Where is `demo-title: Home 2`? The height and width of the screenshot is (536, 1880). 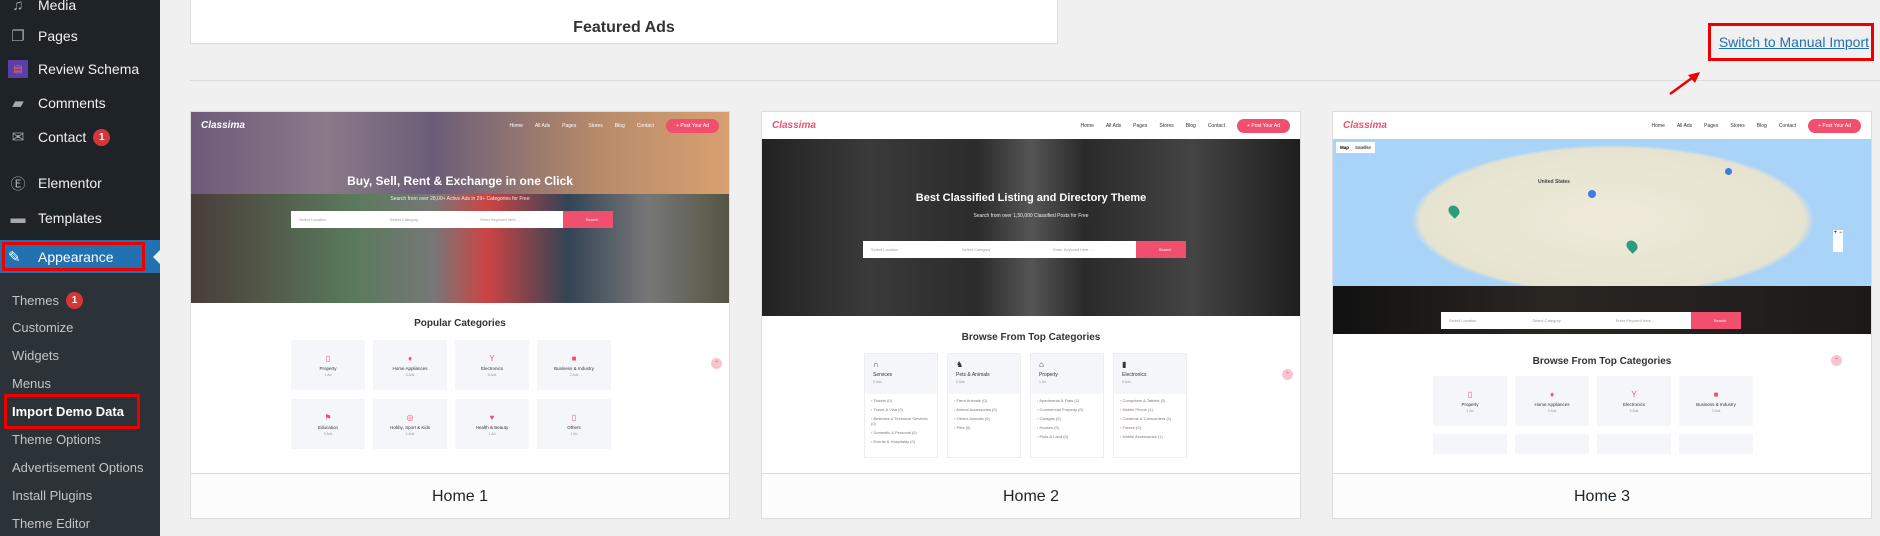 demo-title: Home 2 is located at coordinates (1031, 495).